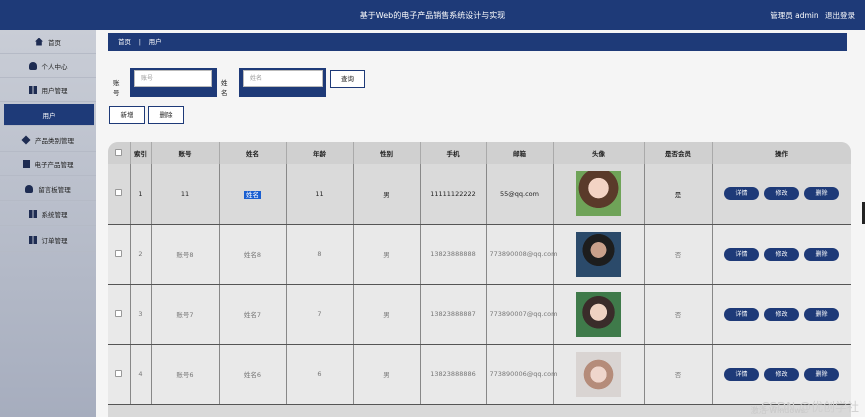 Image resolution: width=865 pixels, height=417 pixels. Describe the element at coordinates (520, 194) in the screenshot. I see `cell-email: 55@qq.com` at that location.